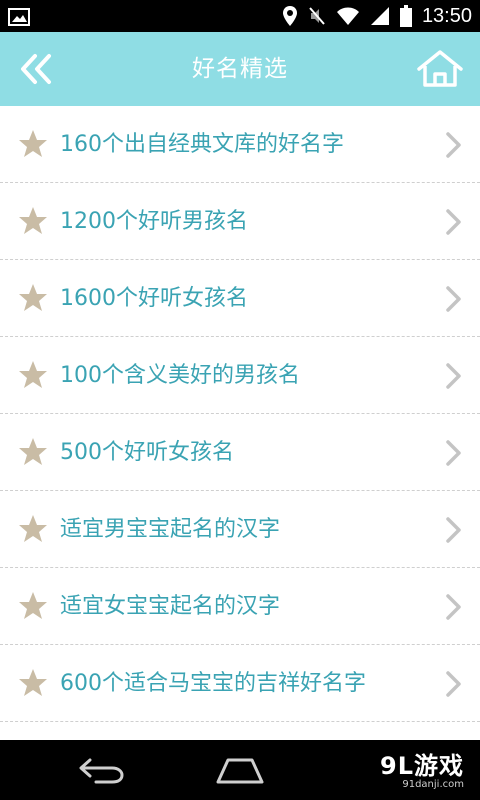 The image size is (480, 800). Describe the element at coordinates (240, 16) in the screenshot. I see `status-bar: 13:50` at that location.